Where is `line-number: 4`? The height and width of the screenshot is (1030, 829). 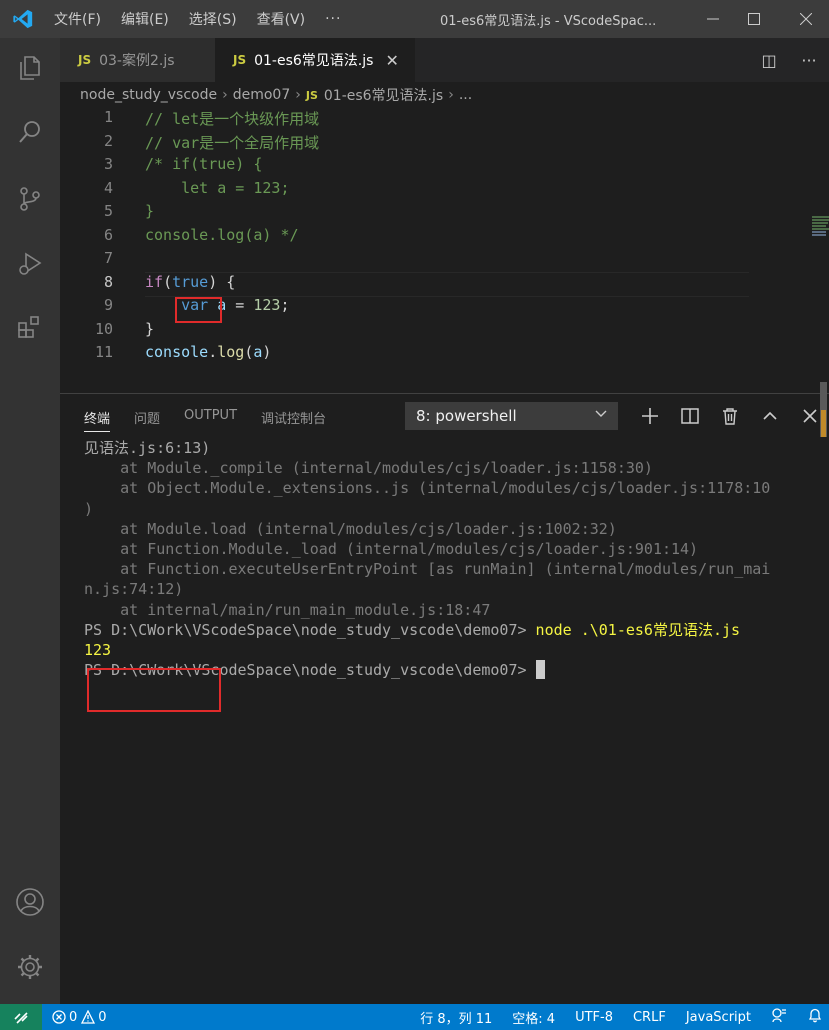
line-number: 4 is located at coordinates (108, 187).